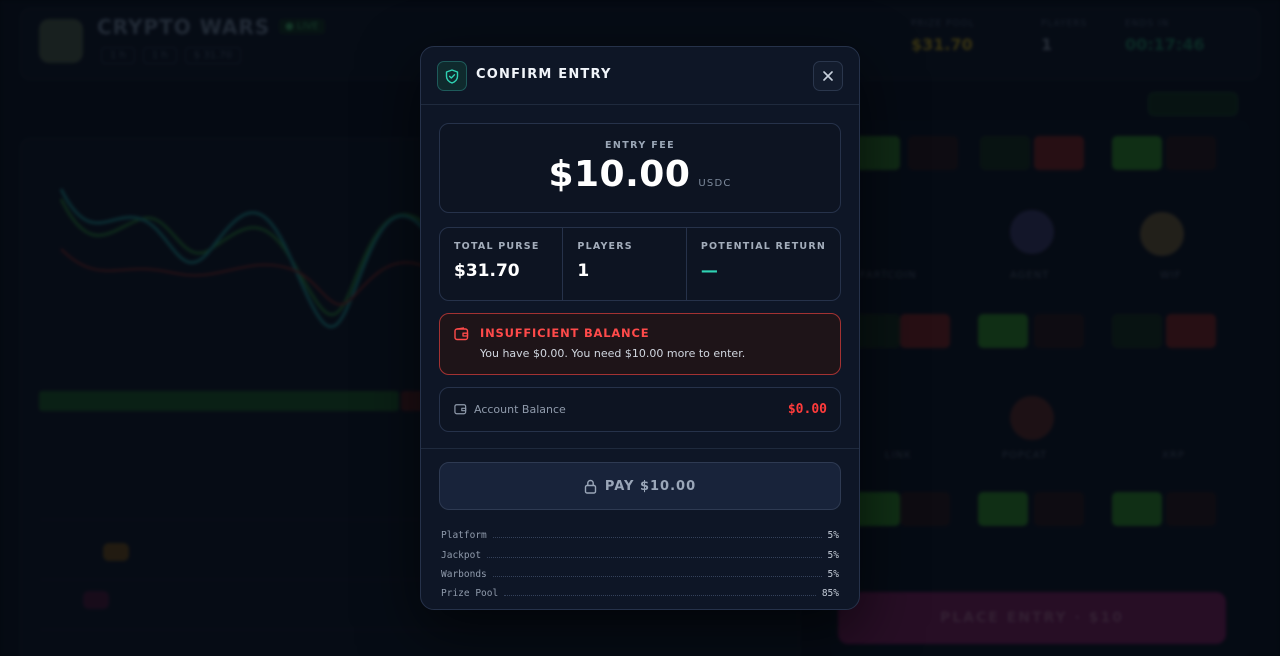 The image size is (1280, 656). What do you see at coordinates (605, 246) in the screenshot?
I see `stat-label: PLAYERS` at bounding box center [605, 246].